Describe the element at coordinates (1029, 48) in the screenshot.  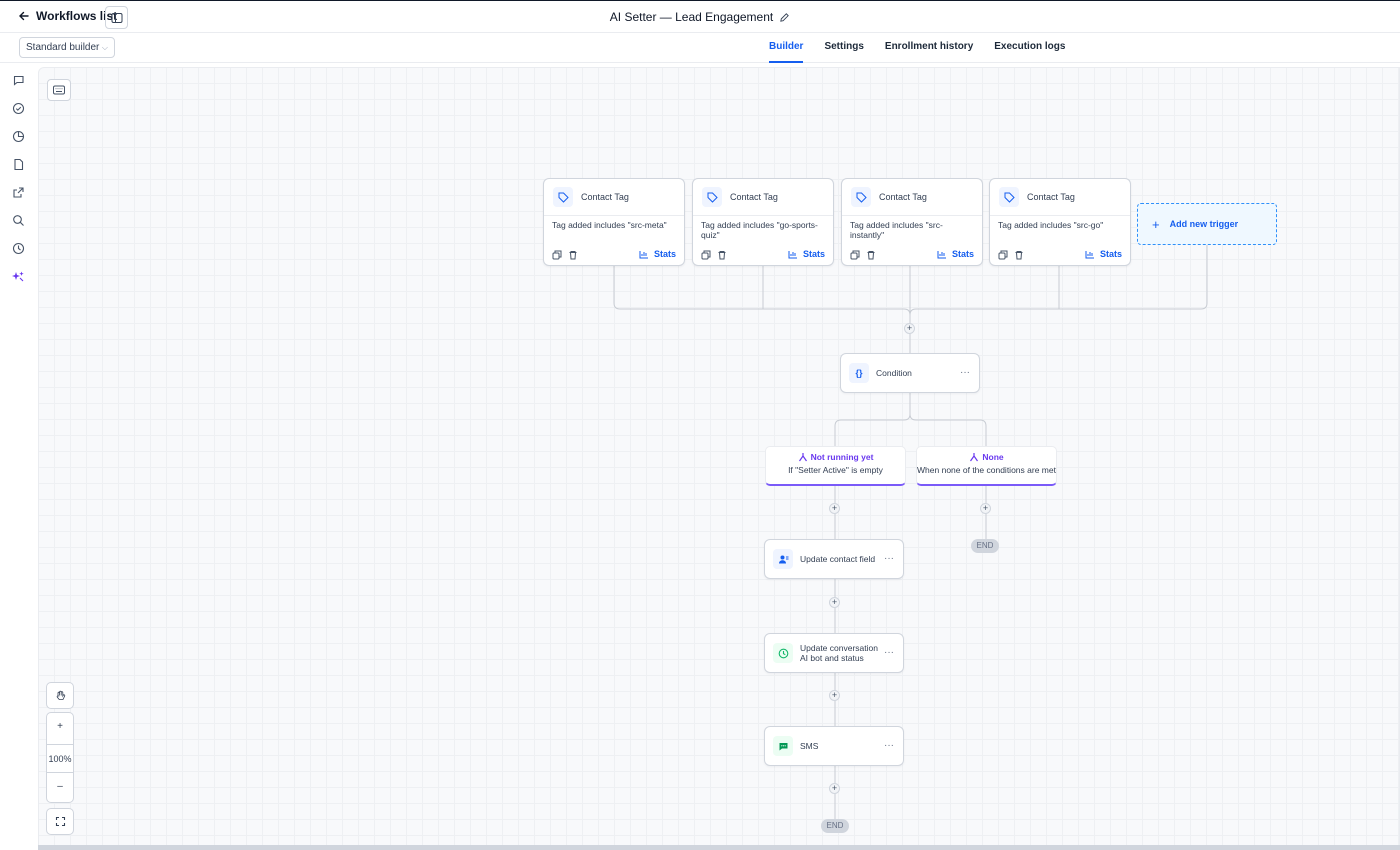
I see `tab-execution-logs: Execution logs` at that location.